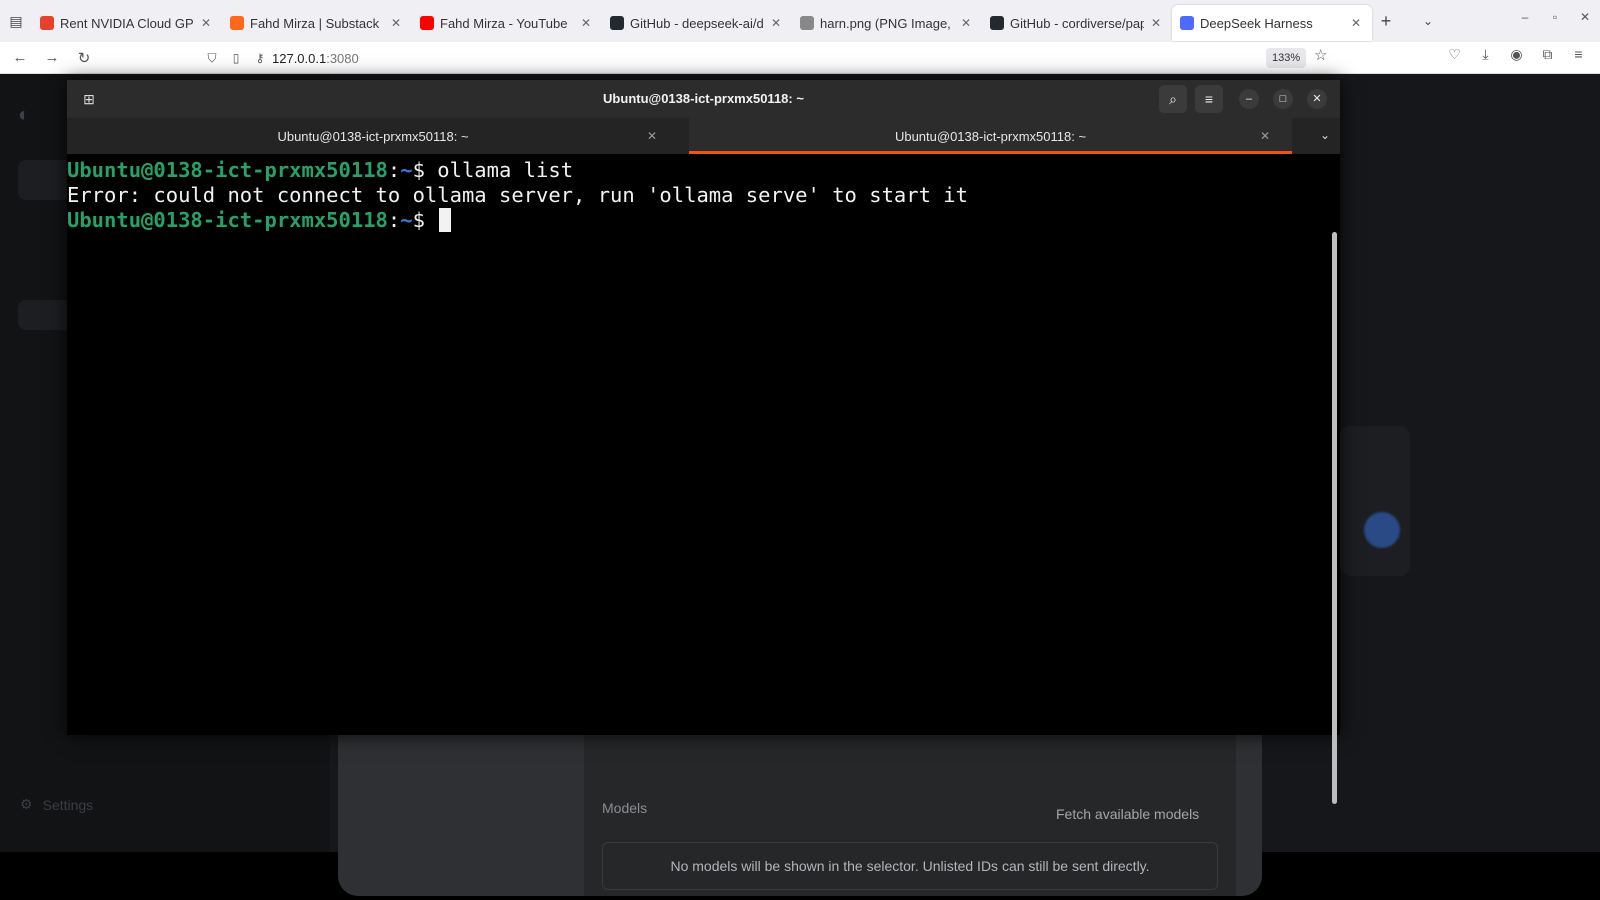 This screenshot has width=1600, height=900. I want to click on restore-icon: ▫, so click(1555, 17).